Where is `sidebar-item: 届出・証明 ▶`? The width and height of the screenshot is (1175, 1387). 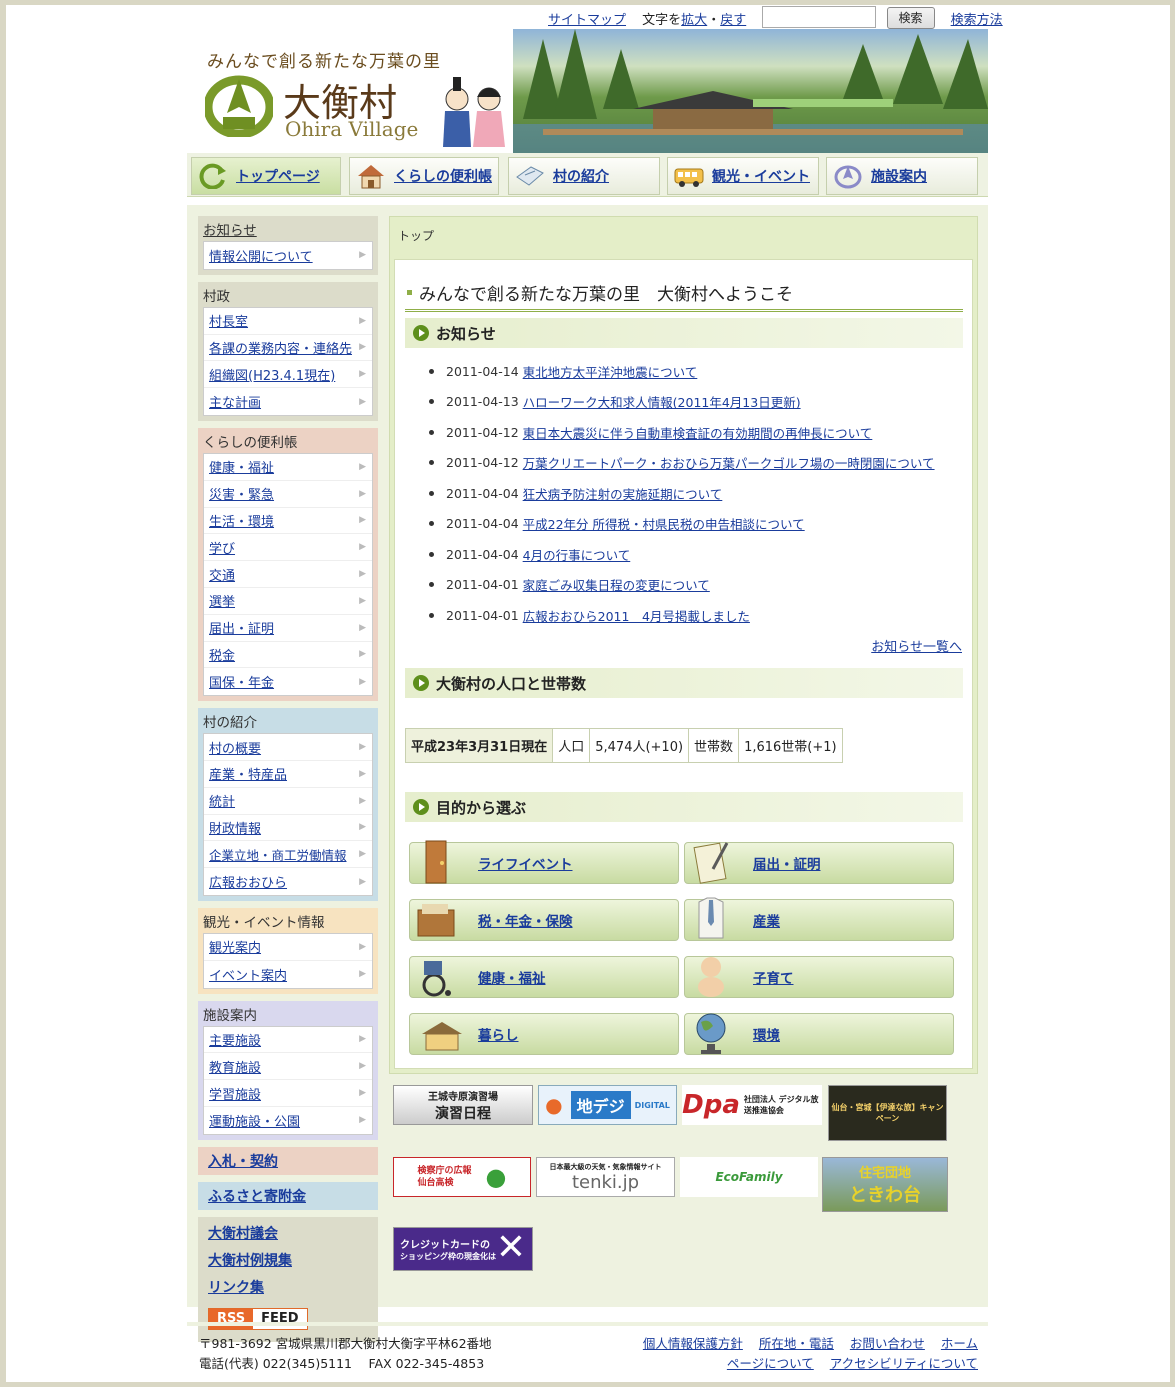 sidebar-item: 届出・証明 ▶ is located at coordinates (288, 628).